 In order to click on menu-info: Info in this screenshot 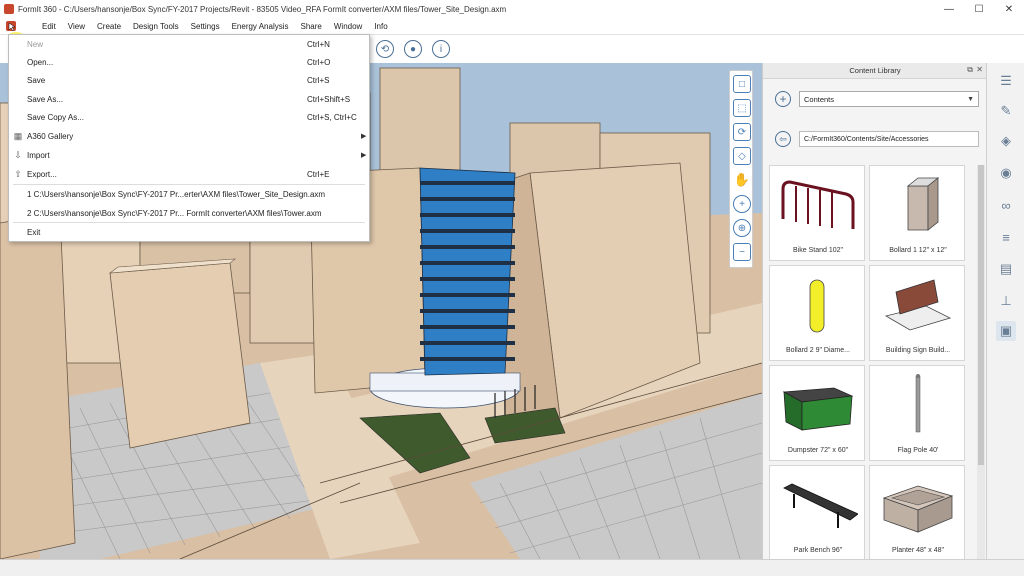, I will do `click(380, 26)`.